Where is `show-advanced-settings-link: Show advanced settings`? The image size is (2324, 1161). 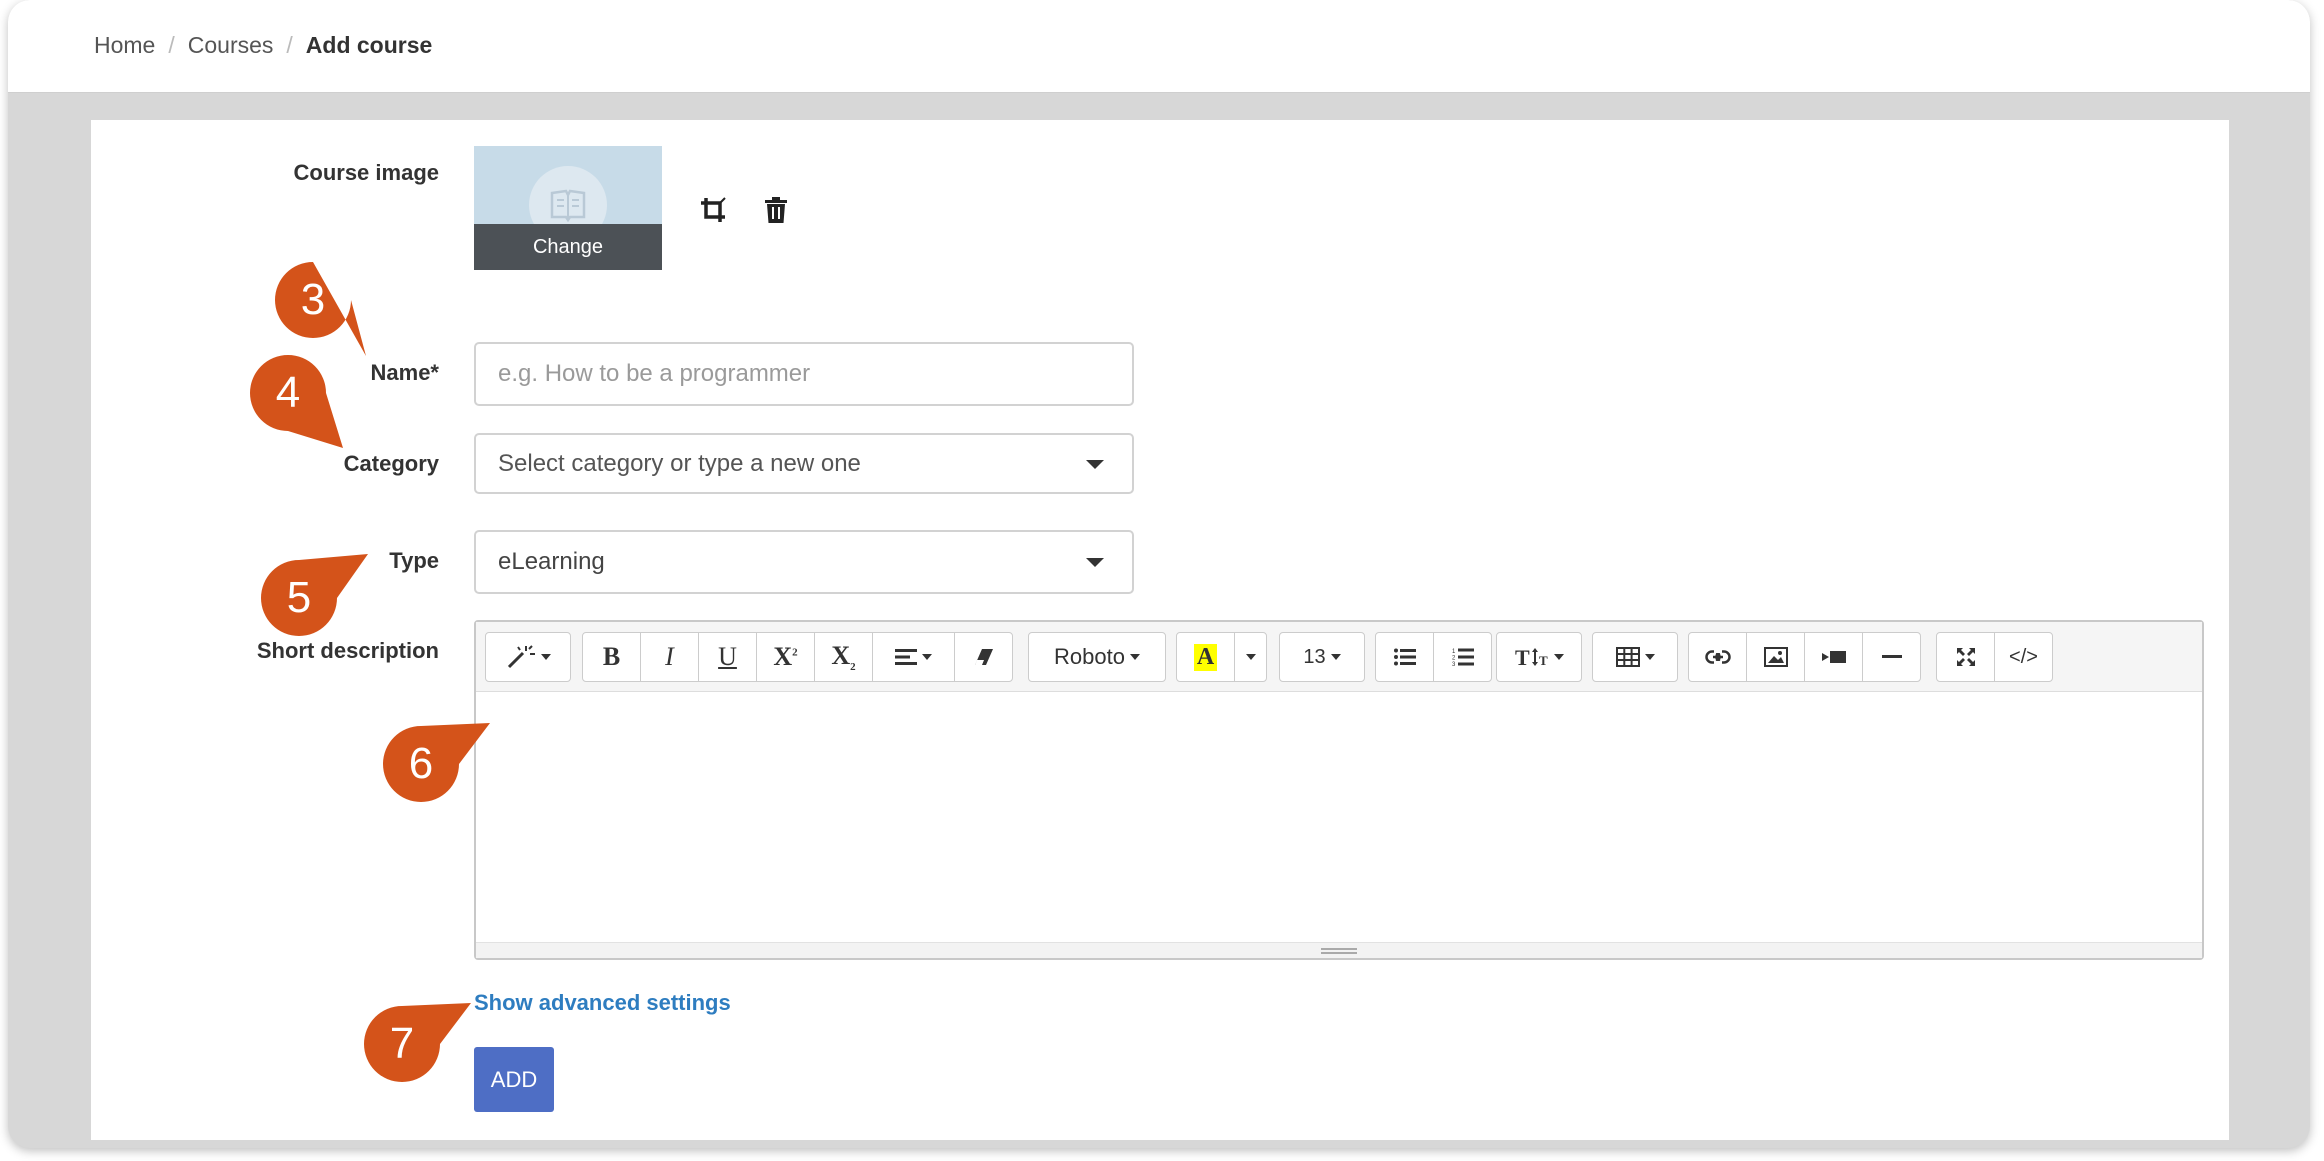 show-advanced-settings-link: Show advanced settings is located at coordinates (602, 1003).